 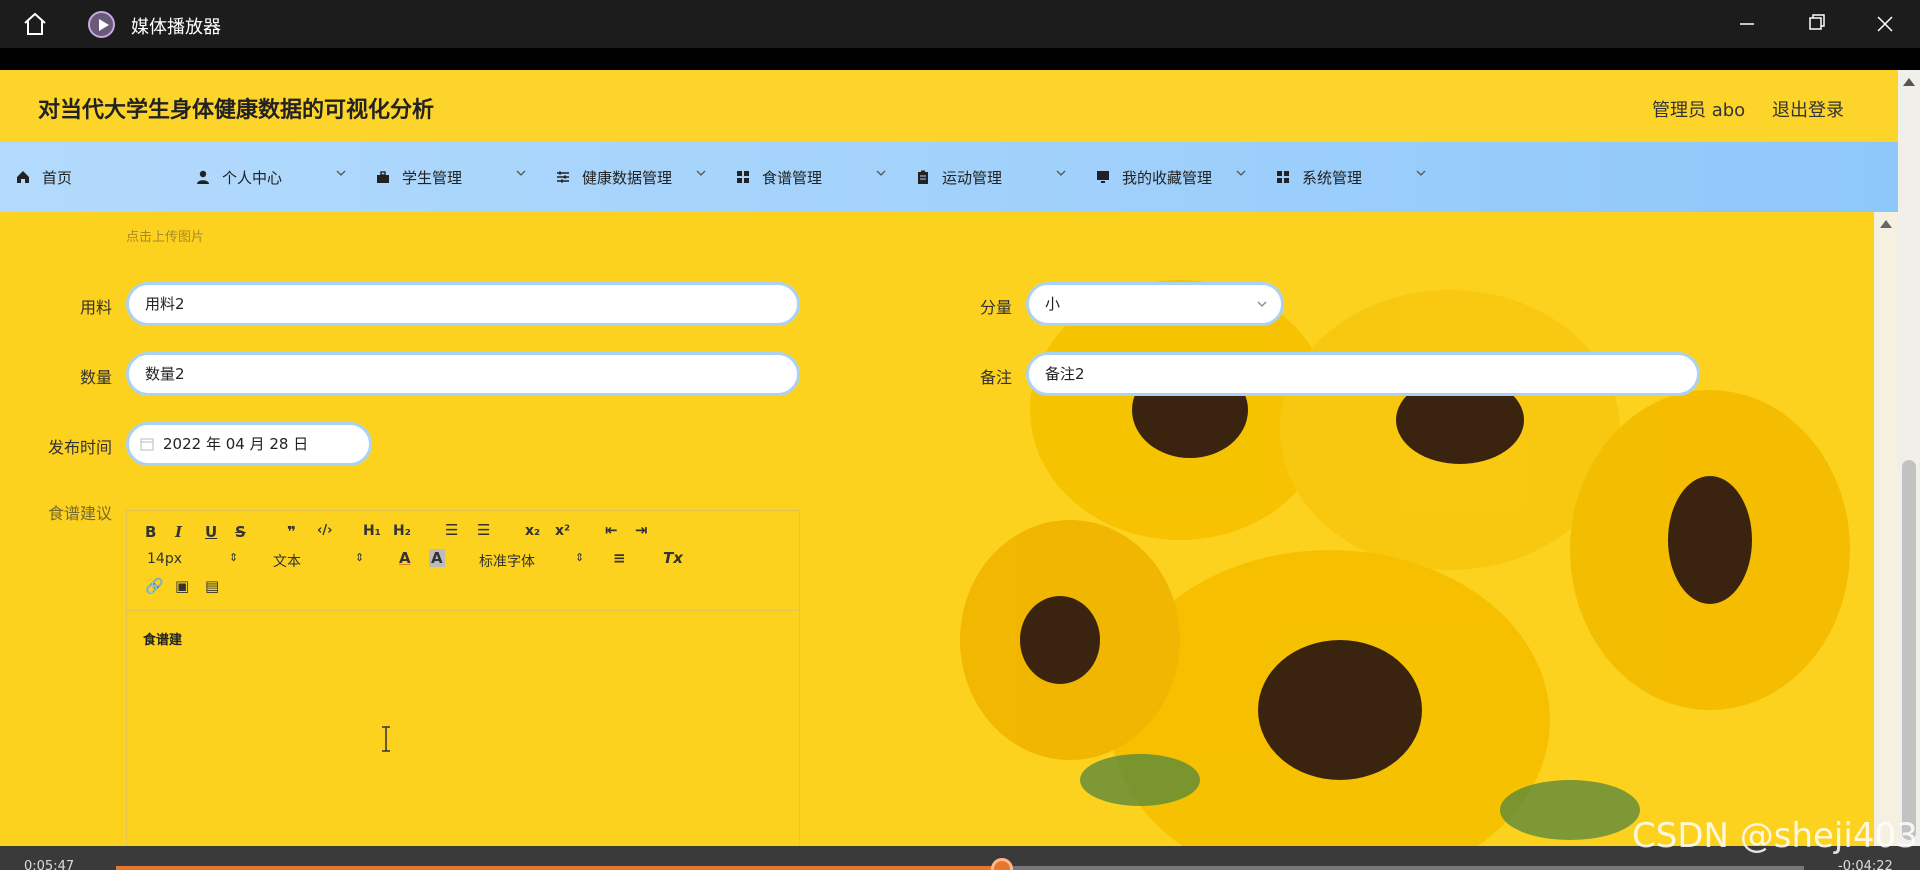 What do you see at coordinates (1363, 374) in the screenshot?
I see `note-input: 备注2` at bounding box center [1363, 374].